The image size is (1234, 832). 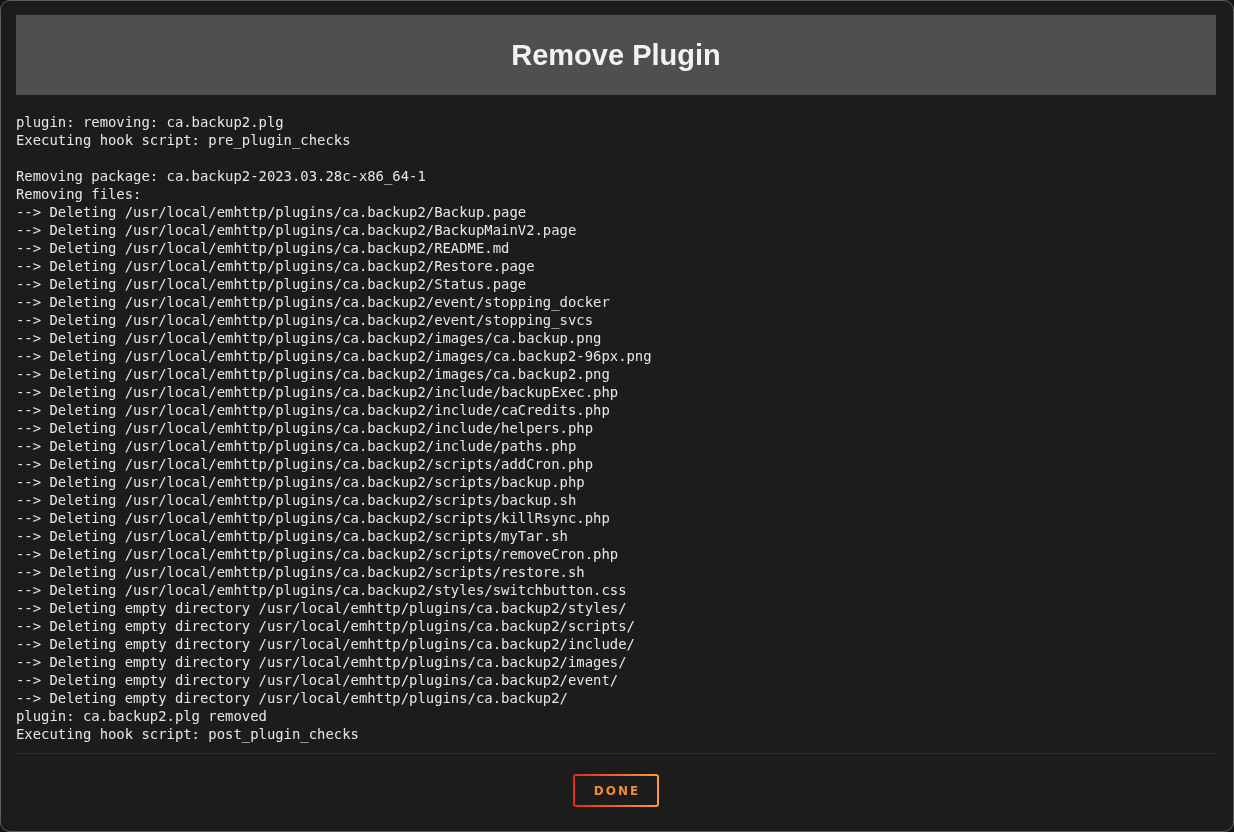 I want to click on log-line: --> Deleting /usr/local/emhttp/plugins/ca.backup2/styles/switchbutton.css, so click(x=321, y=590).